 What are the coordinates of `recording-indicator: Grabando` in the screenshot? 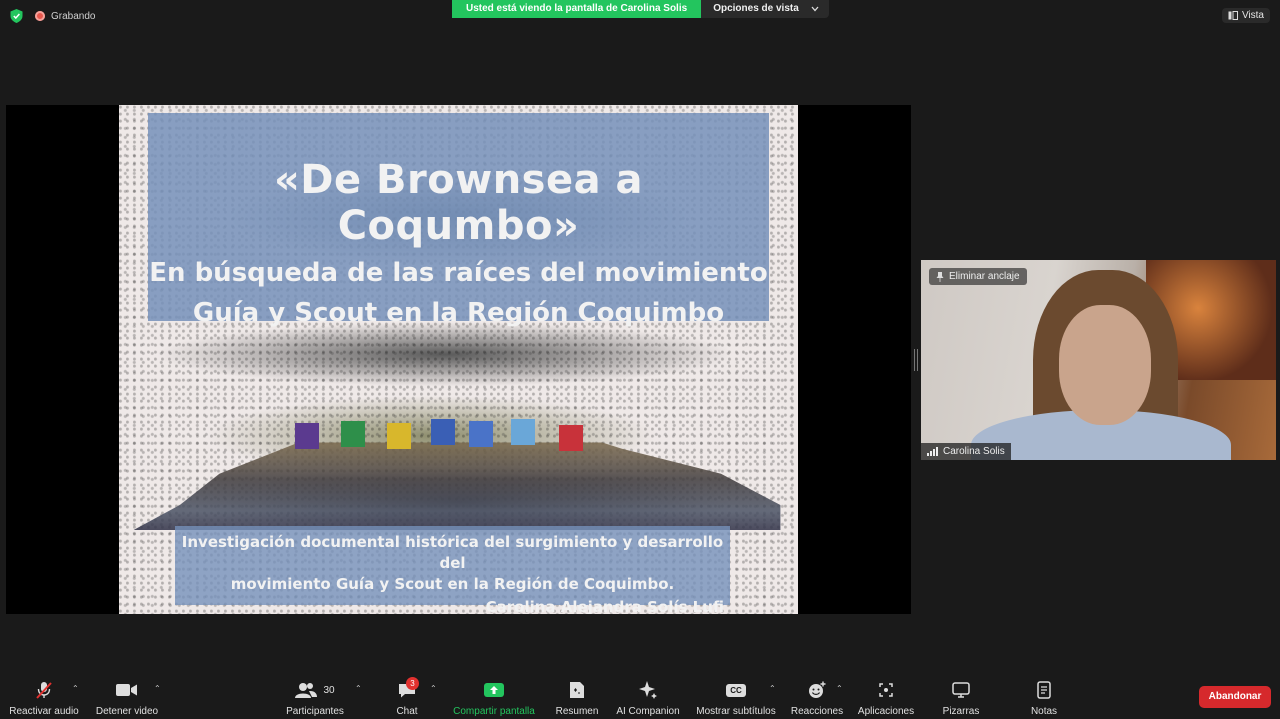 It's located at (65, 16).